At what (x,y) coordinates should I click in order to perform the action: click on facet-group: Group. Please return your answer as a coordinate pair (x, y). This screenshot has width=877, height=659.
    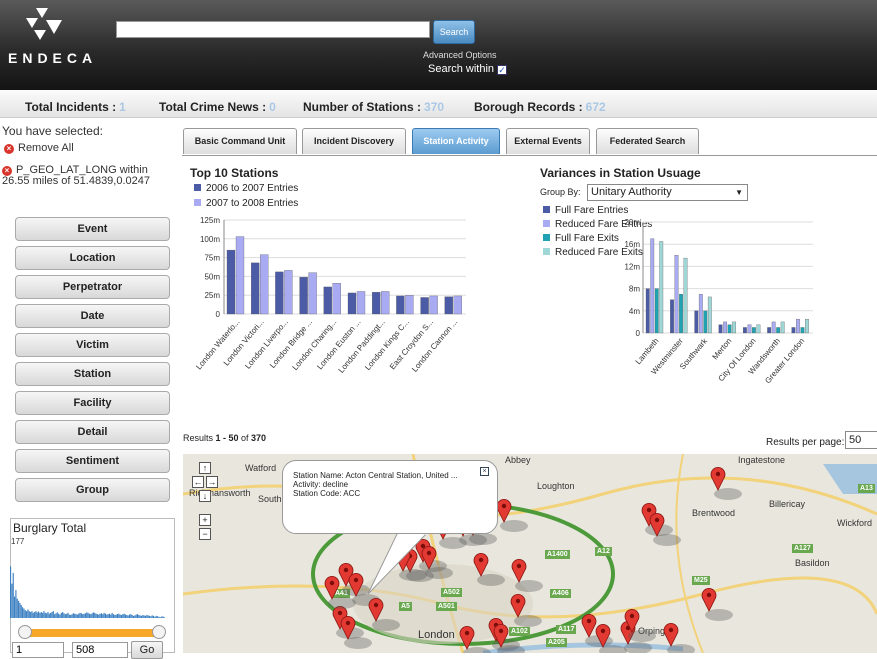
    Looking at the image, I should click on (92, 490).